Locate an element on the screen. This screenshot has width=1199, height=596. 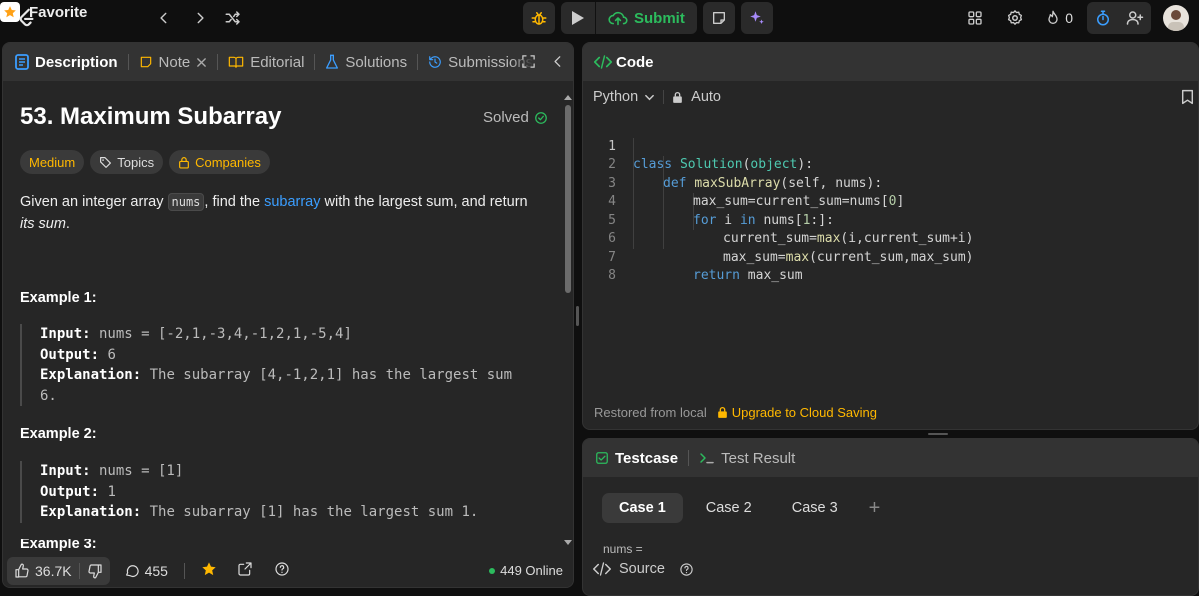
flask-icon is located at coordinates (332, 61).